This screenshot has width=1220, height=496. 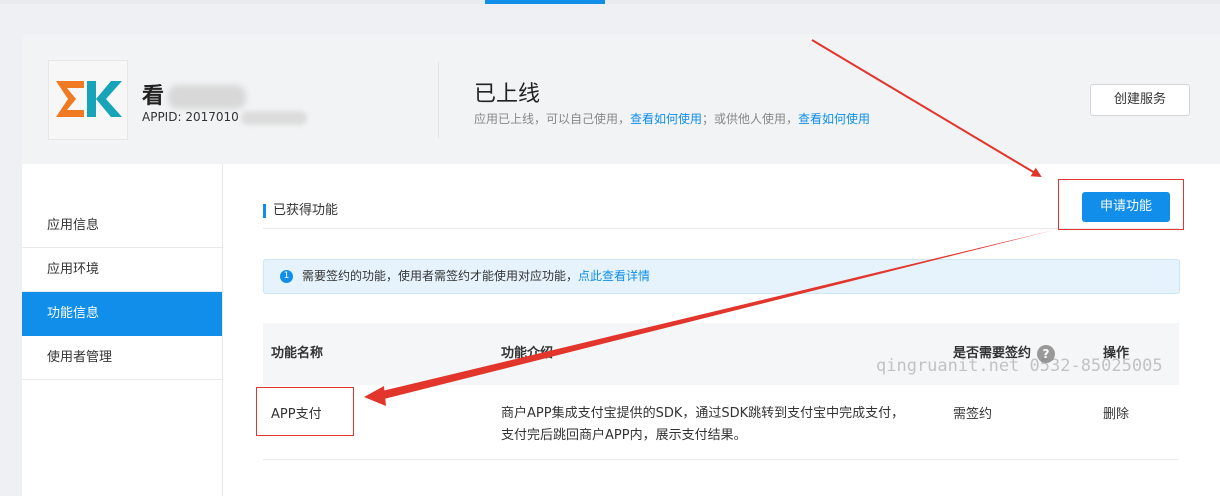 I want to click on sigma-k-logo-icon, so click(x=89, y=99).